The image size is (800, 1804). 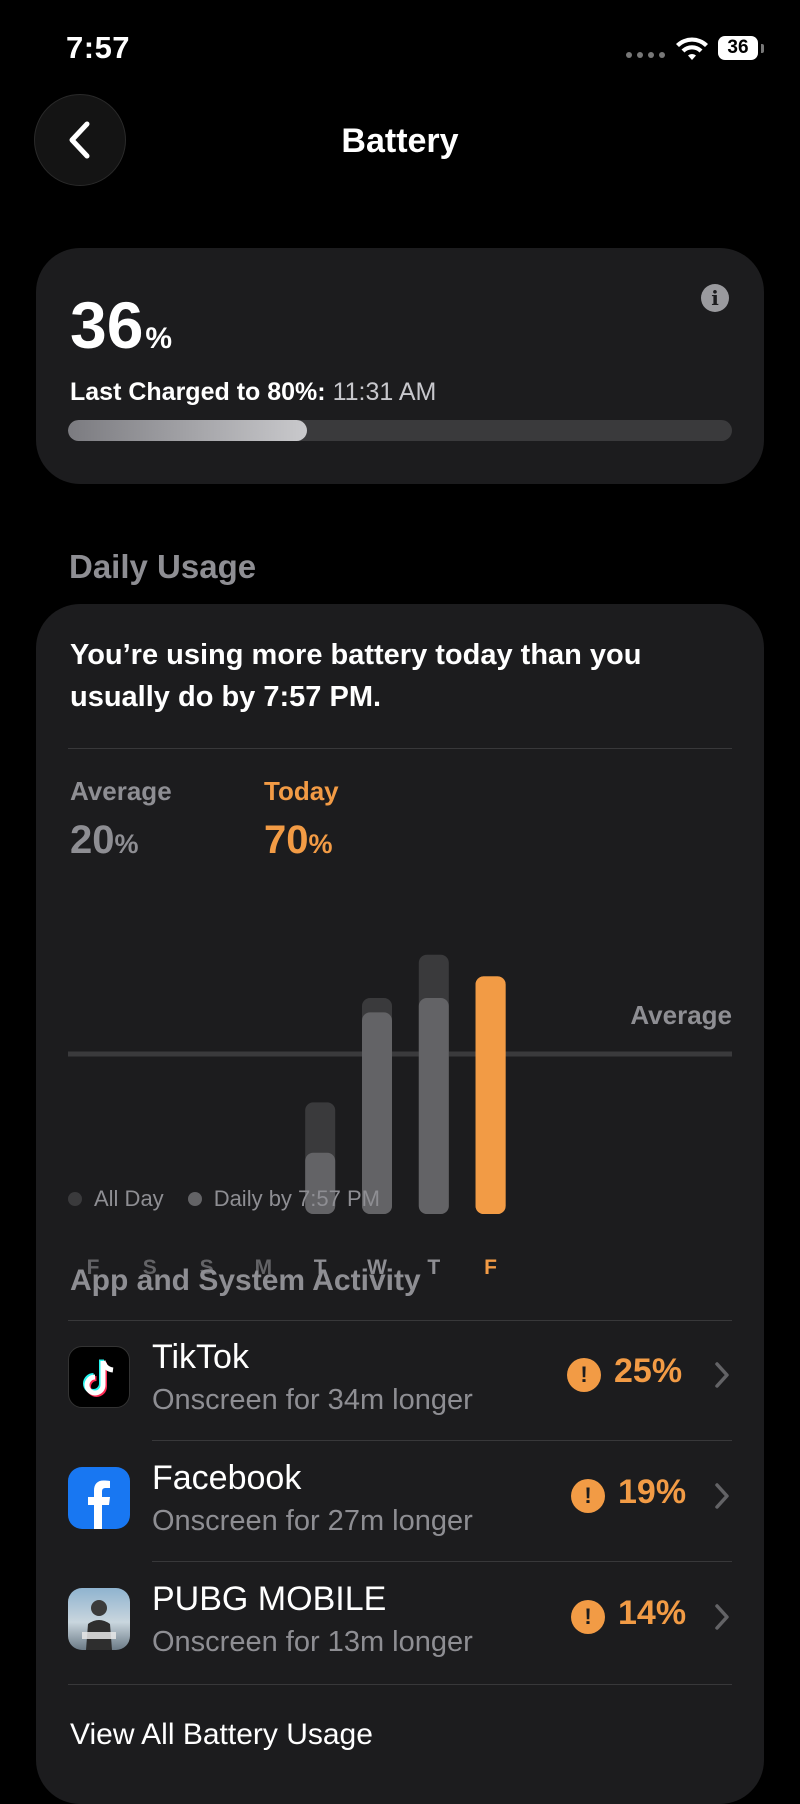 I want to click on status-bar: 7:57 36, so click(x=400, y=50).